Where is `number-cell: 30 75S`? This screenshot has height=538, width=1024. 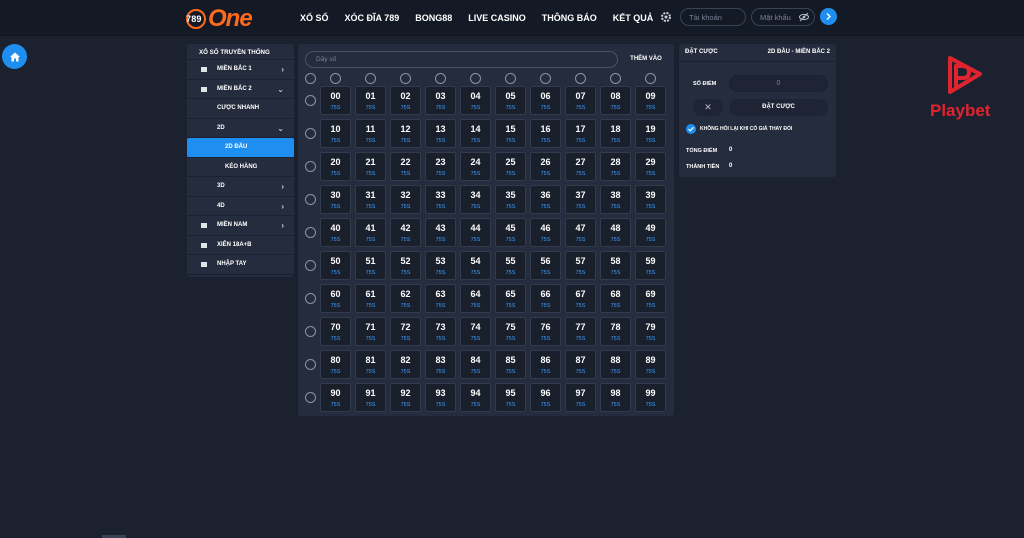
number-cell: 30 75S is located at coordinates (335, 199).